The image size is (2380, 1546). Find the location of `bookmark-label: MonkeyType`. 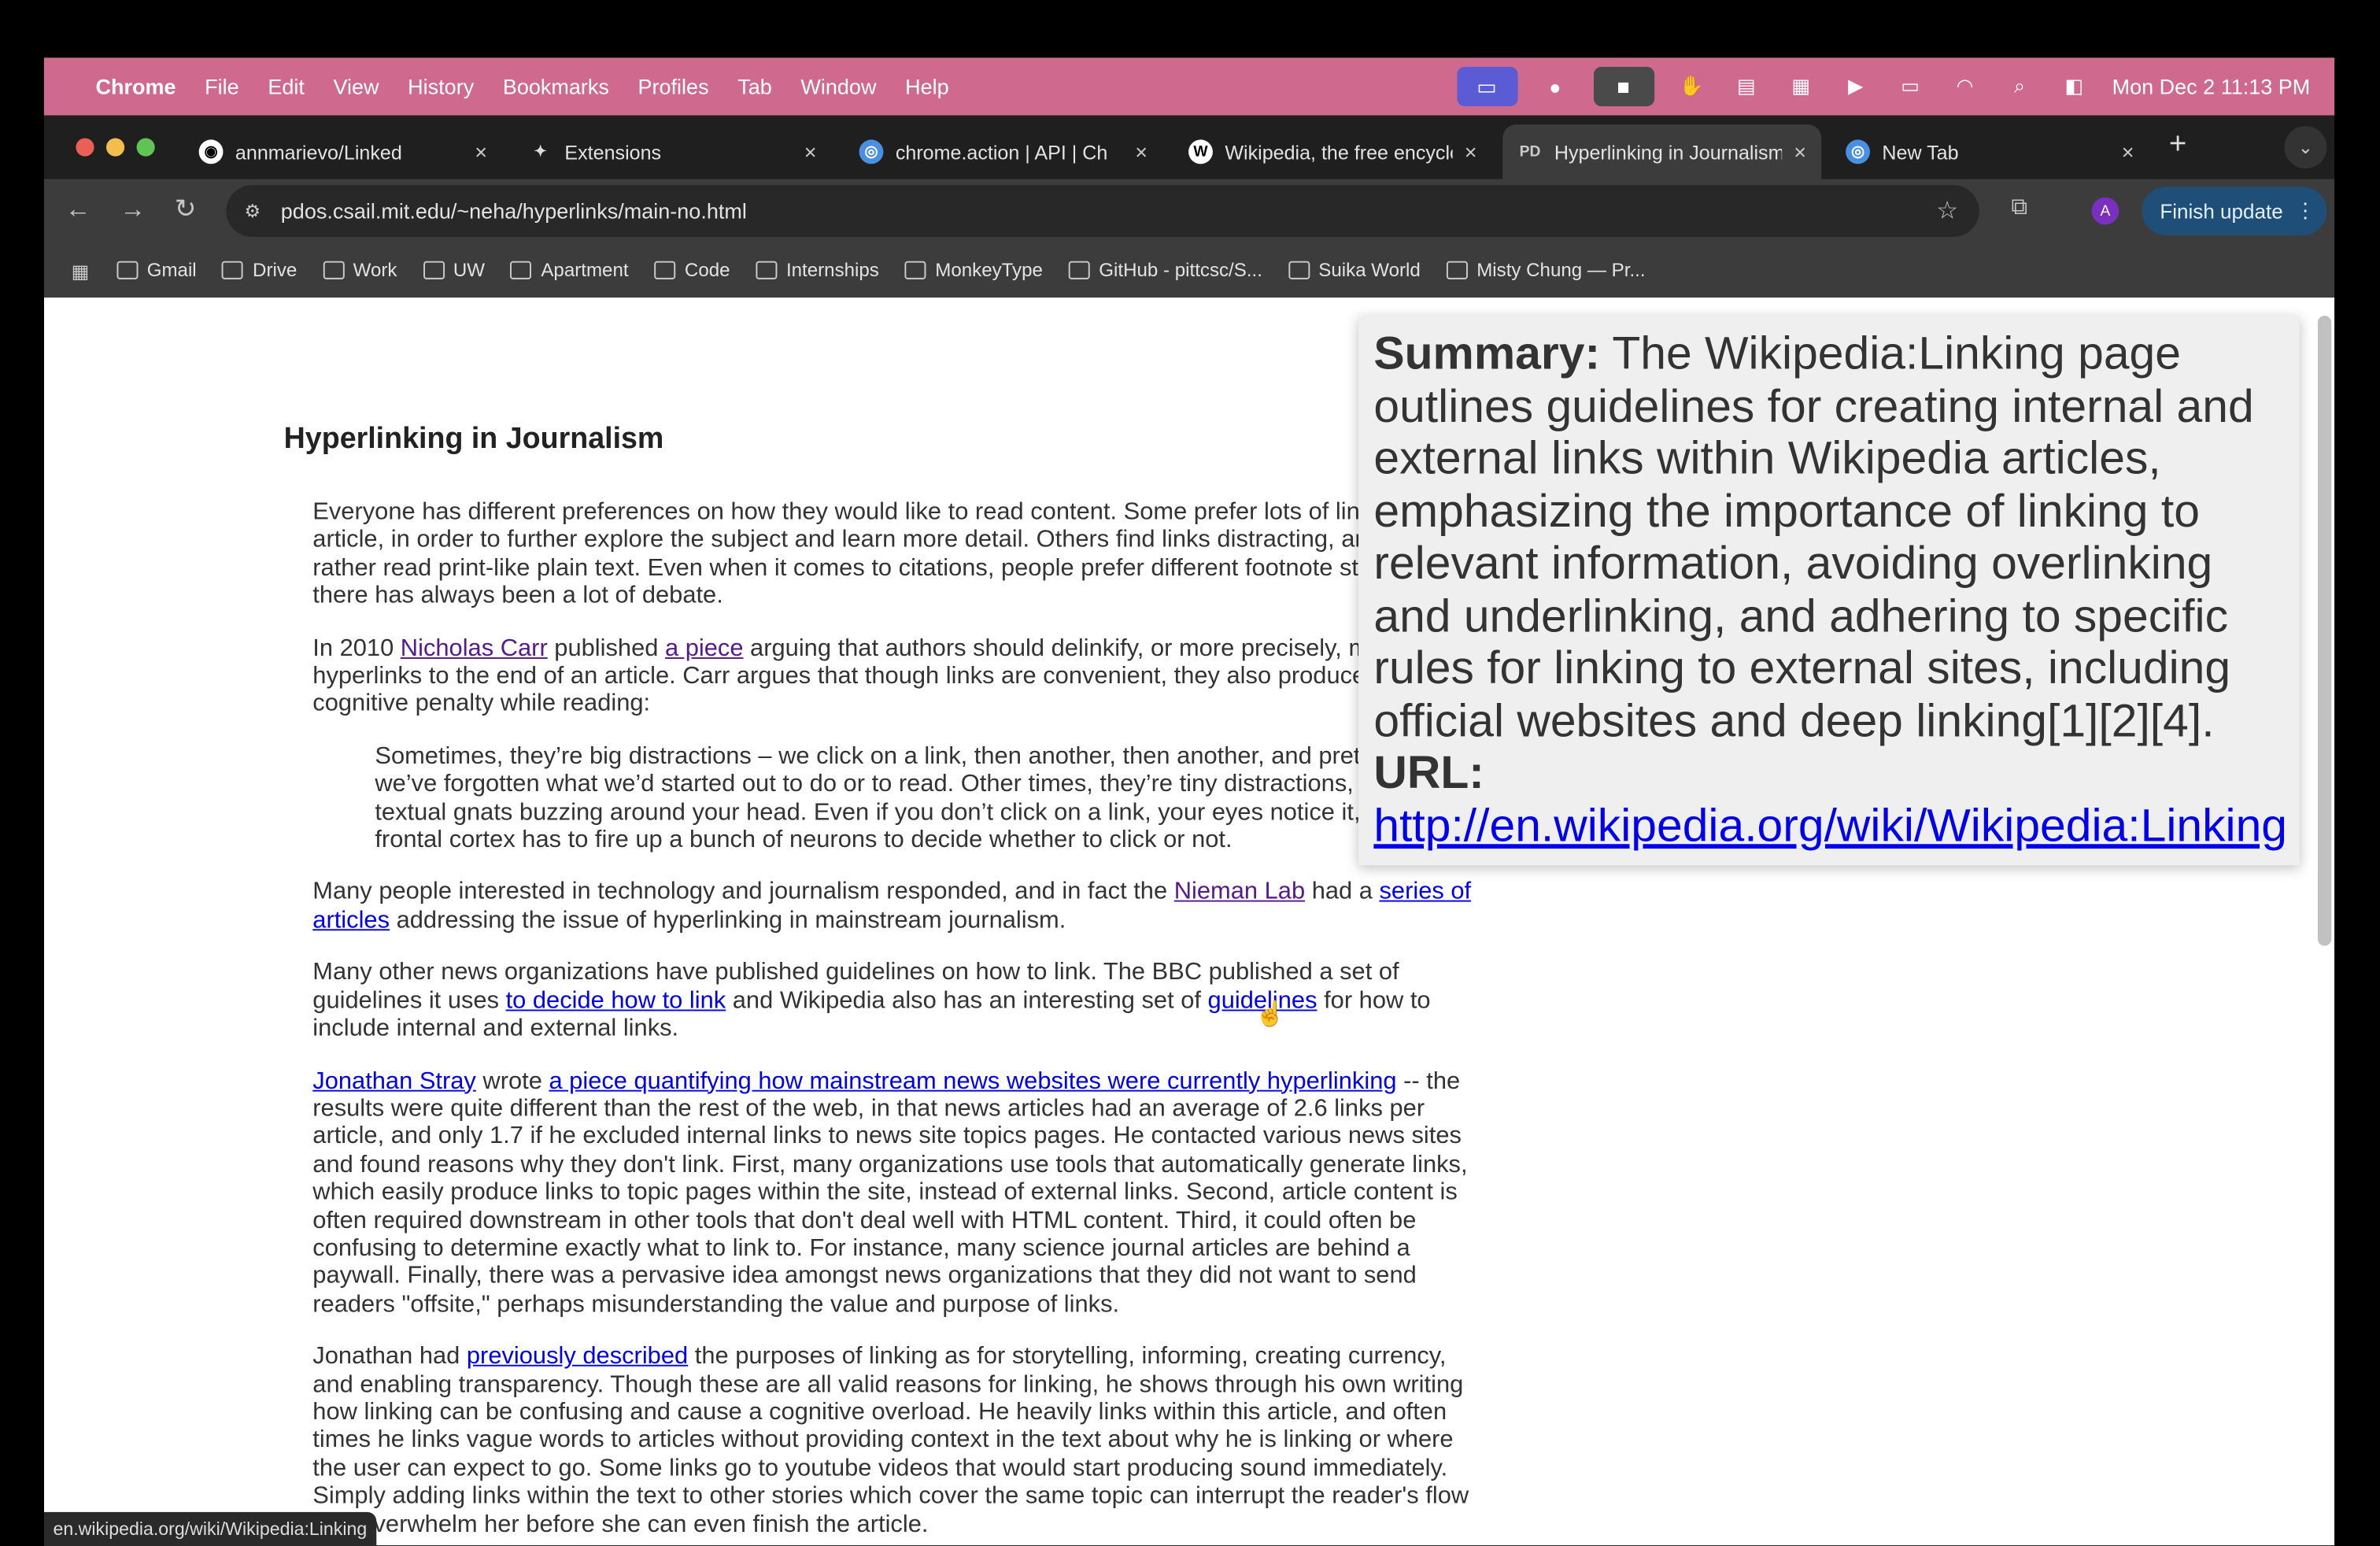

bookmark-label: MonkeyType is located at coordinates (989, 270).